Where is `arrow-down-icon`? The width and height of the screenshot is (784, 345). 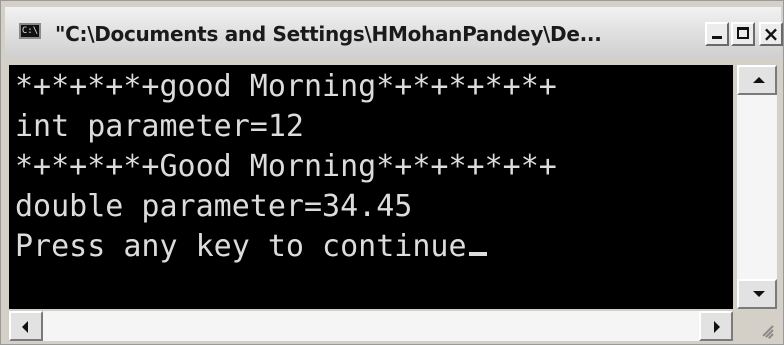 arrow-down-icon is located at coordinates (759, 294).